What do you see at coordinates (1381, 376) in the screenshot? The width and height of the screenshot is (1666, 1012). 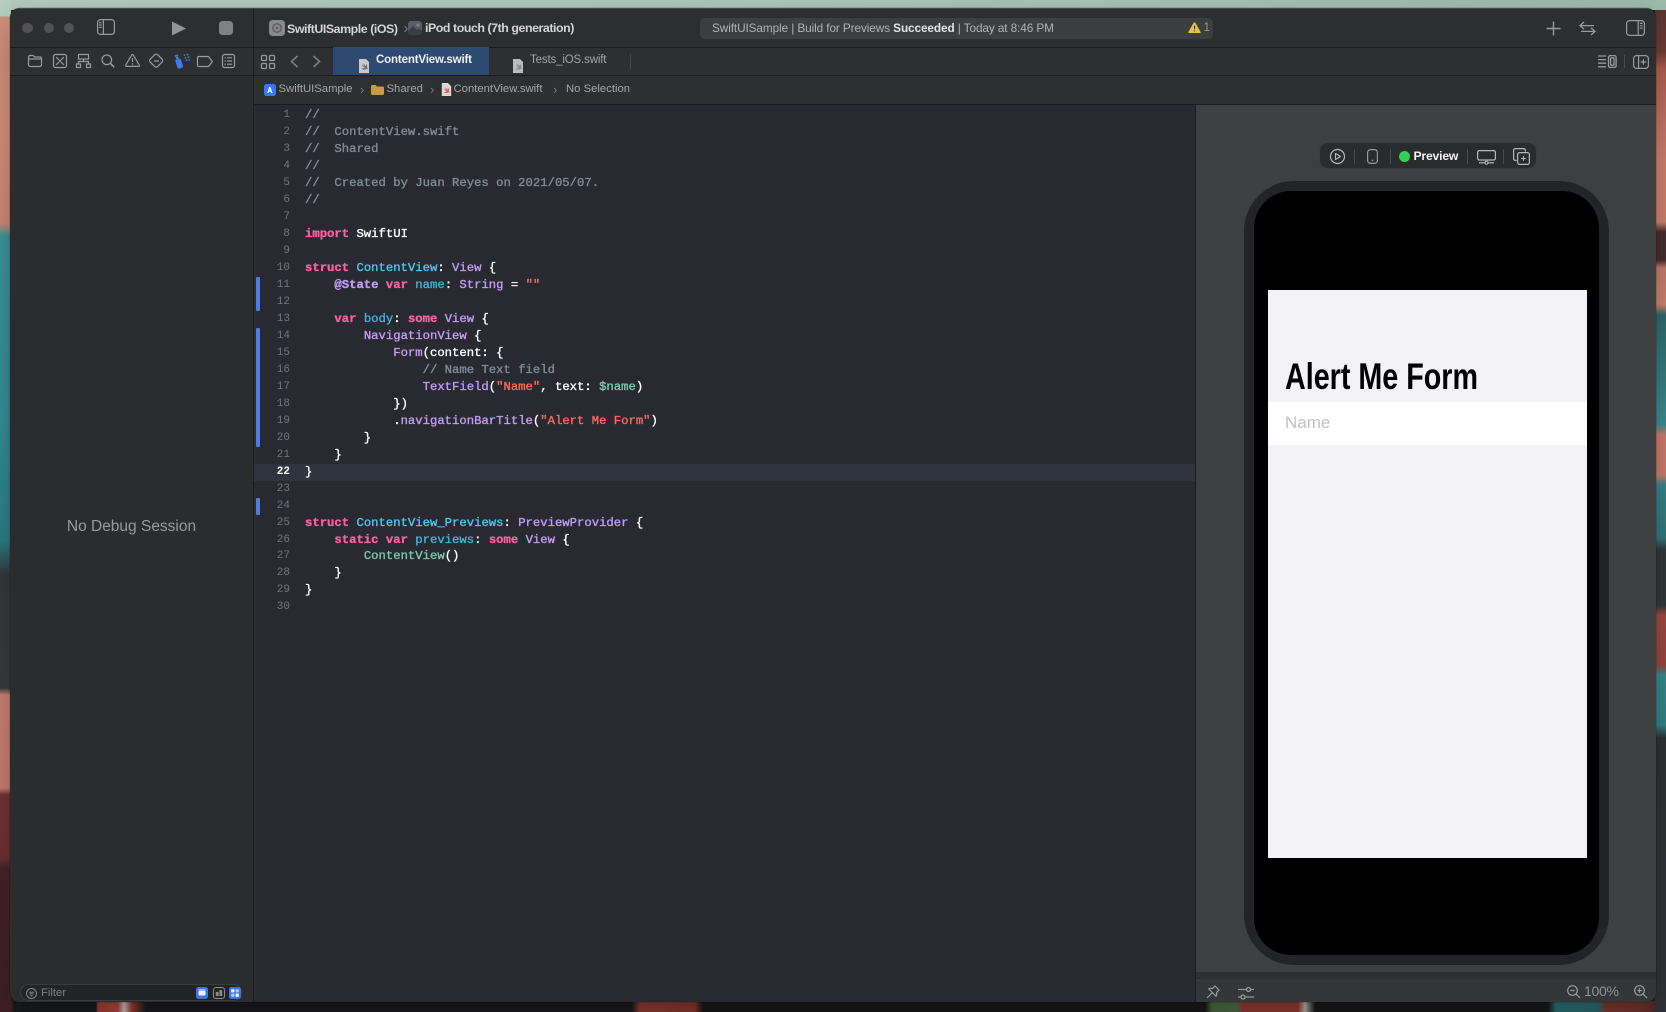 I see `svg-text: Alert Me Form` at bounding box center [1381, 376].